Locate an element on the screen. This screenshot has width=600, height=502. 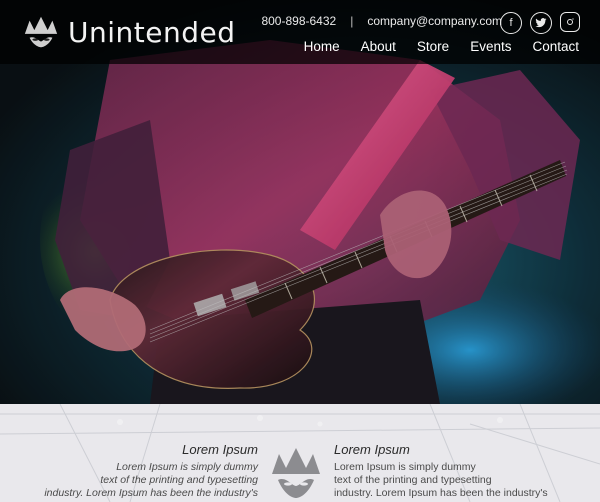
twitter-icon is located at coordinates (541, 23).